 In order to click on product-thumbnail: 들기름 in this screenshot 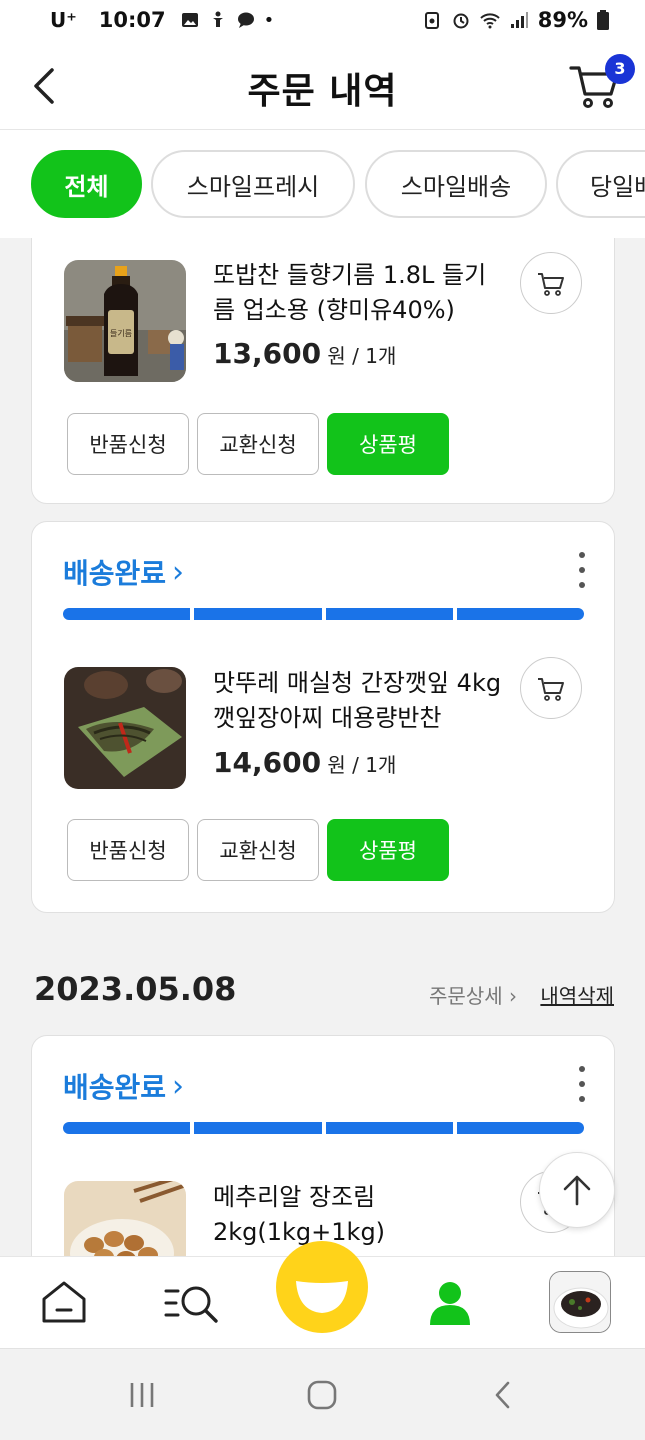, I will do `click(125, 321)`.